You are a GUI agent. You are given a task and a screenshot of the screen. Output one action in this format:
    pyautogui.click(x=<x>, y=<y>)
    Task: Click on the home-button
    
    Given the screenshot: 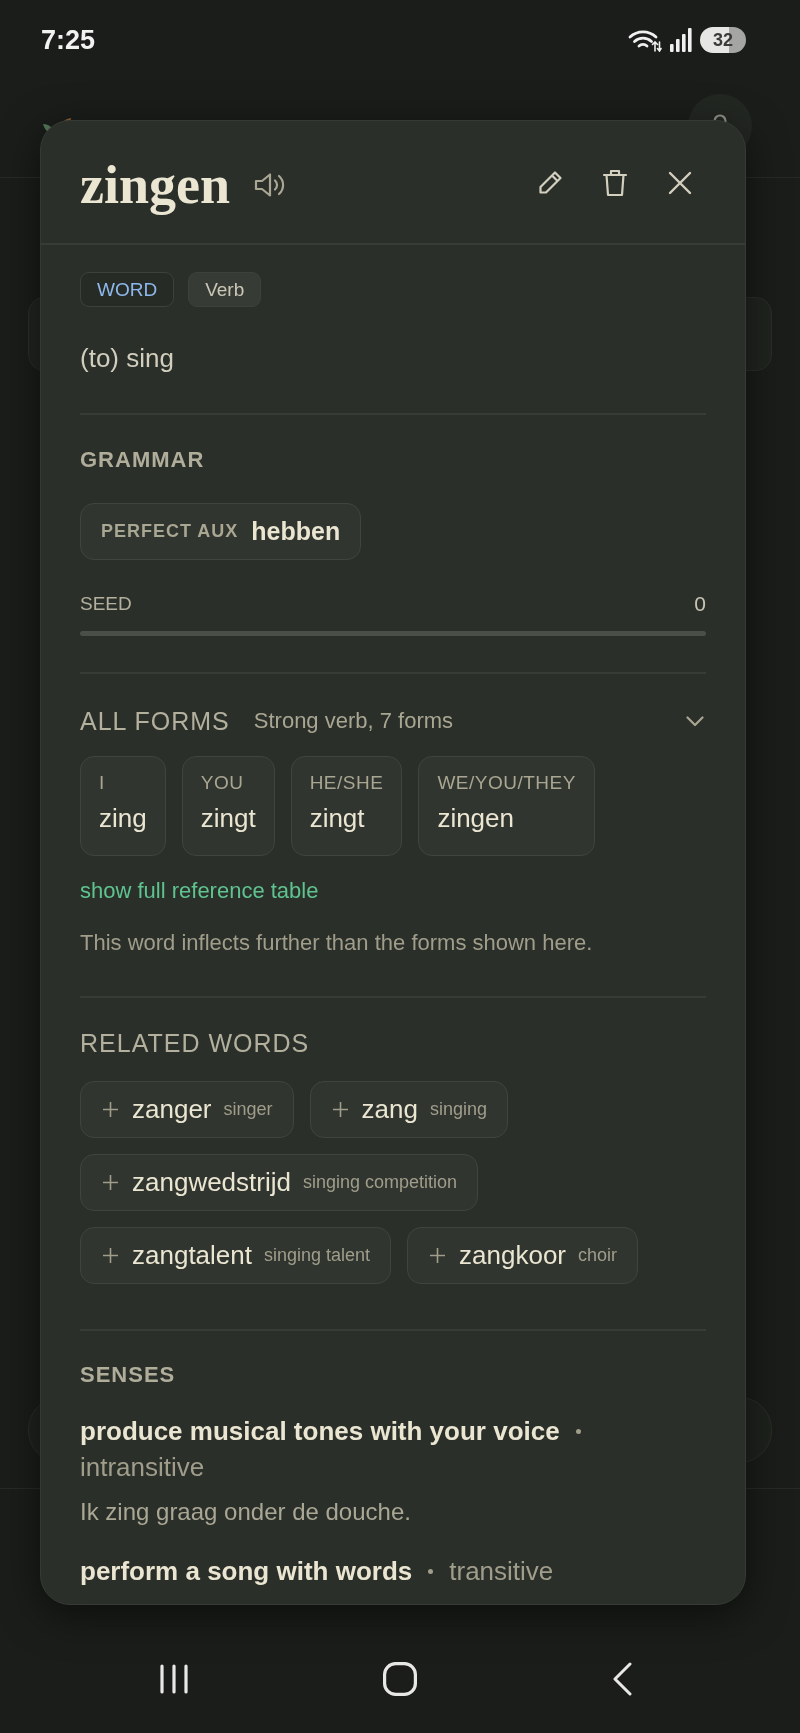 What is the action you would take?
    pyautogui.click(x=400, y=1679)
    